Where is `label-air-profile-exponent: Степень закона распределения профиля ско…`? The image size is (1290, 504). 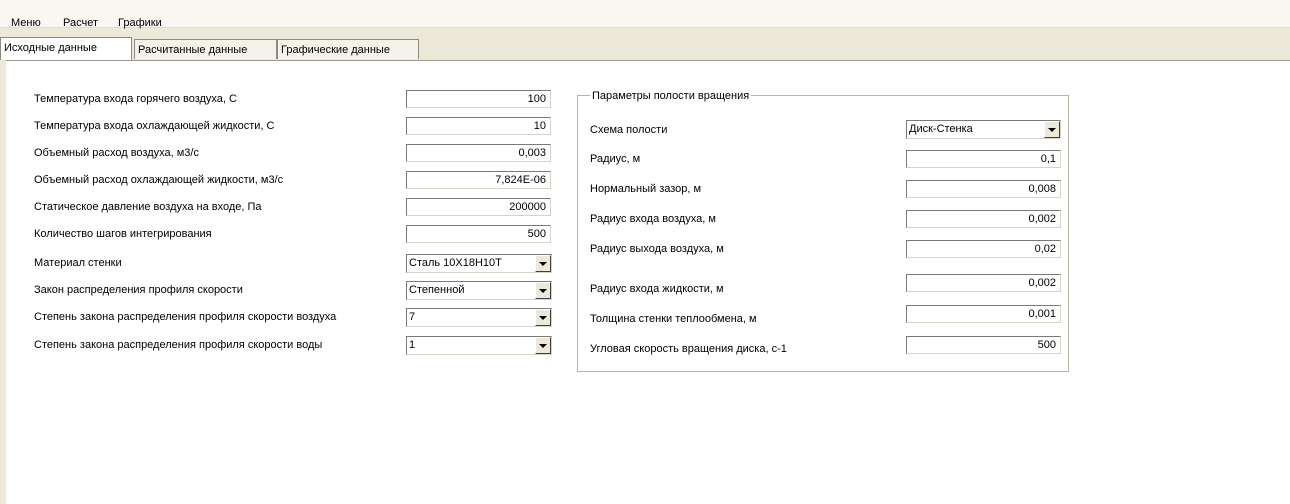 label-air-profile-exponent: Степень закона распределения профиля ско… is located at coordinates (185, 317).